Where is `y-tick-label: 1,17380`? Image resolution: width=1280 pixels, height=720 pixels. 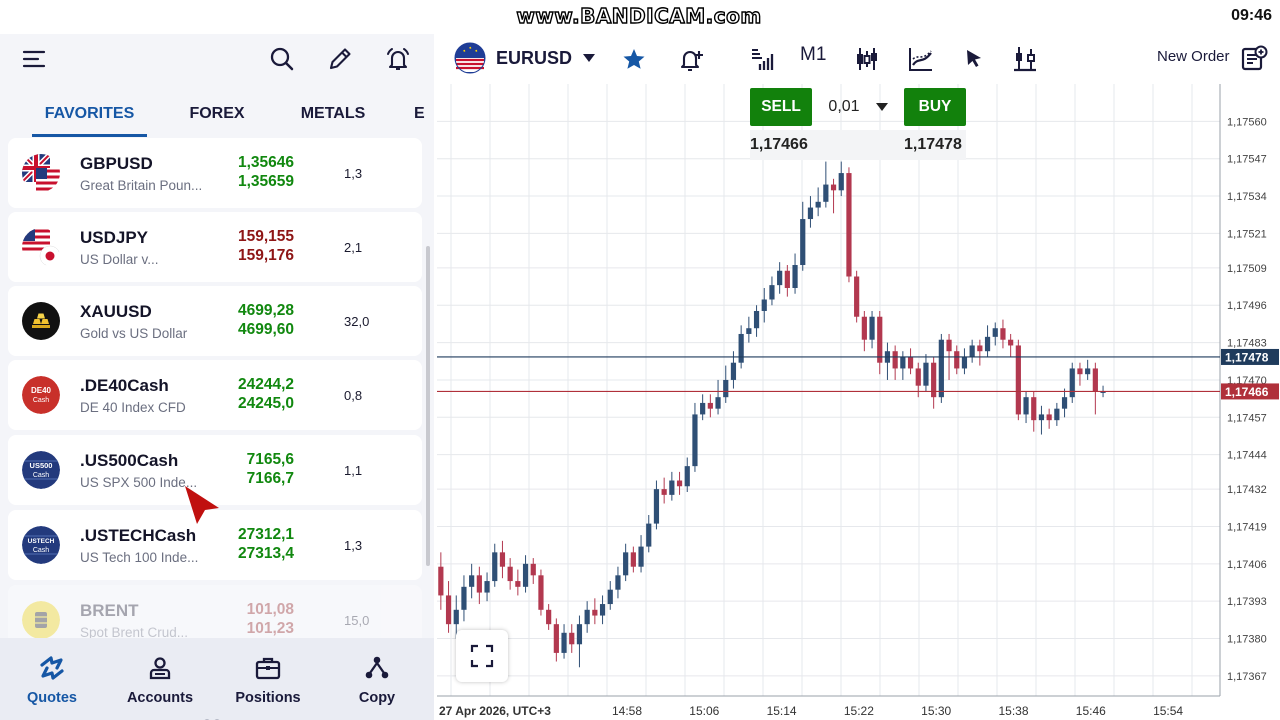 y-tick-label: 1,17380 is located at coordinates (1247, 640).